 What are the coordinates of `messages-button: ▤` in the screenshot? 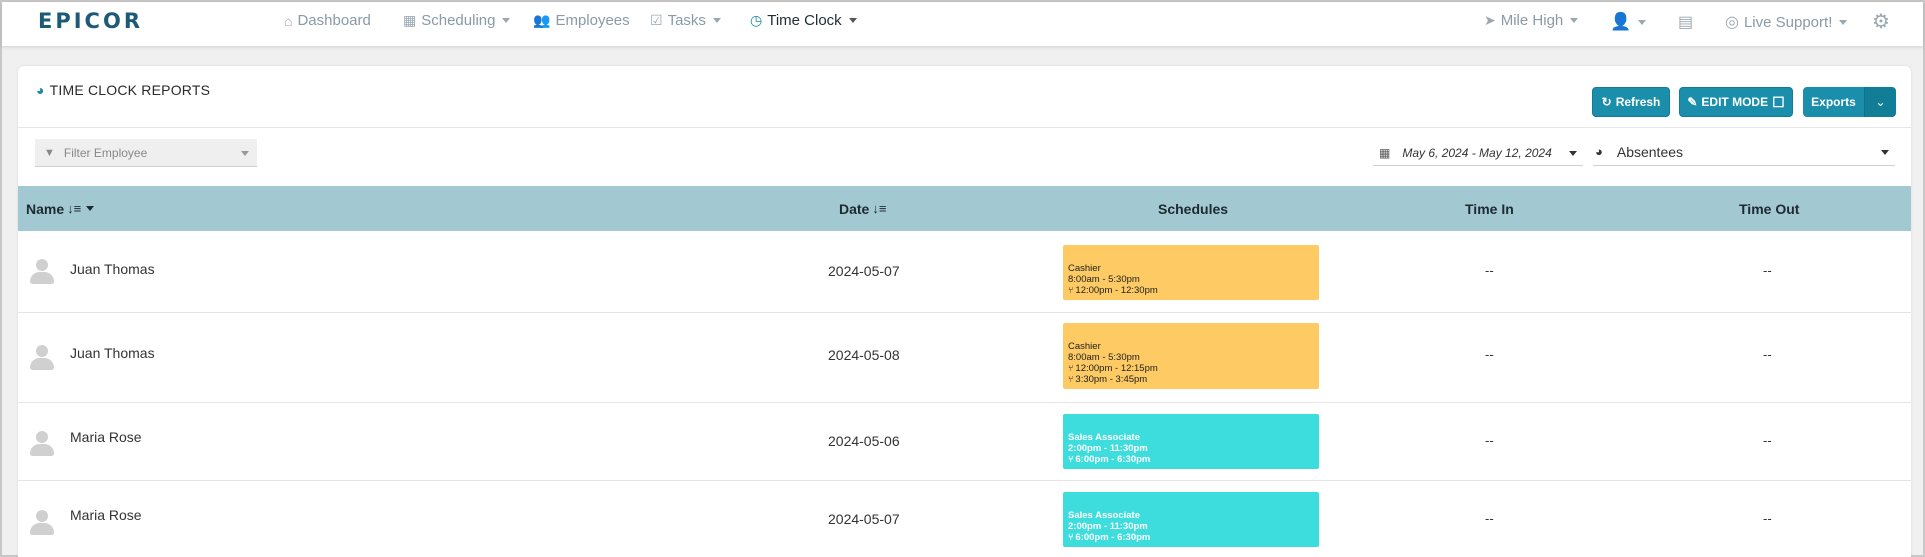 It's located at (1685, 22).